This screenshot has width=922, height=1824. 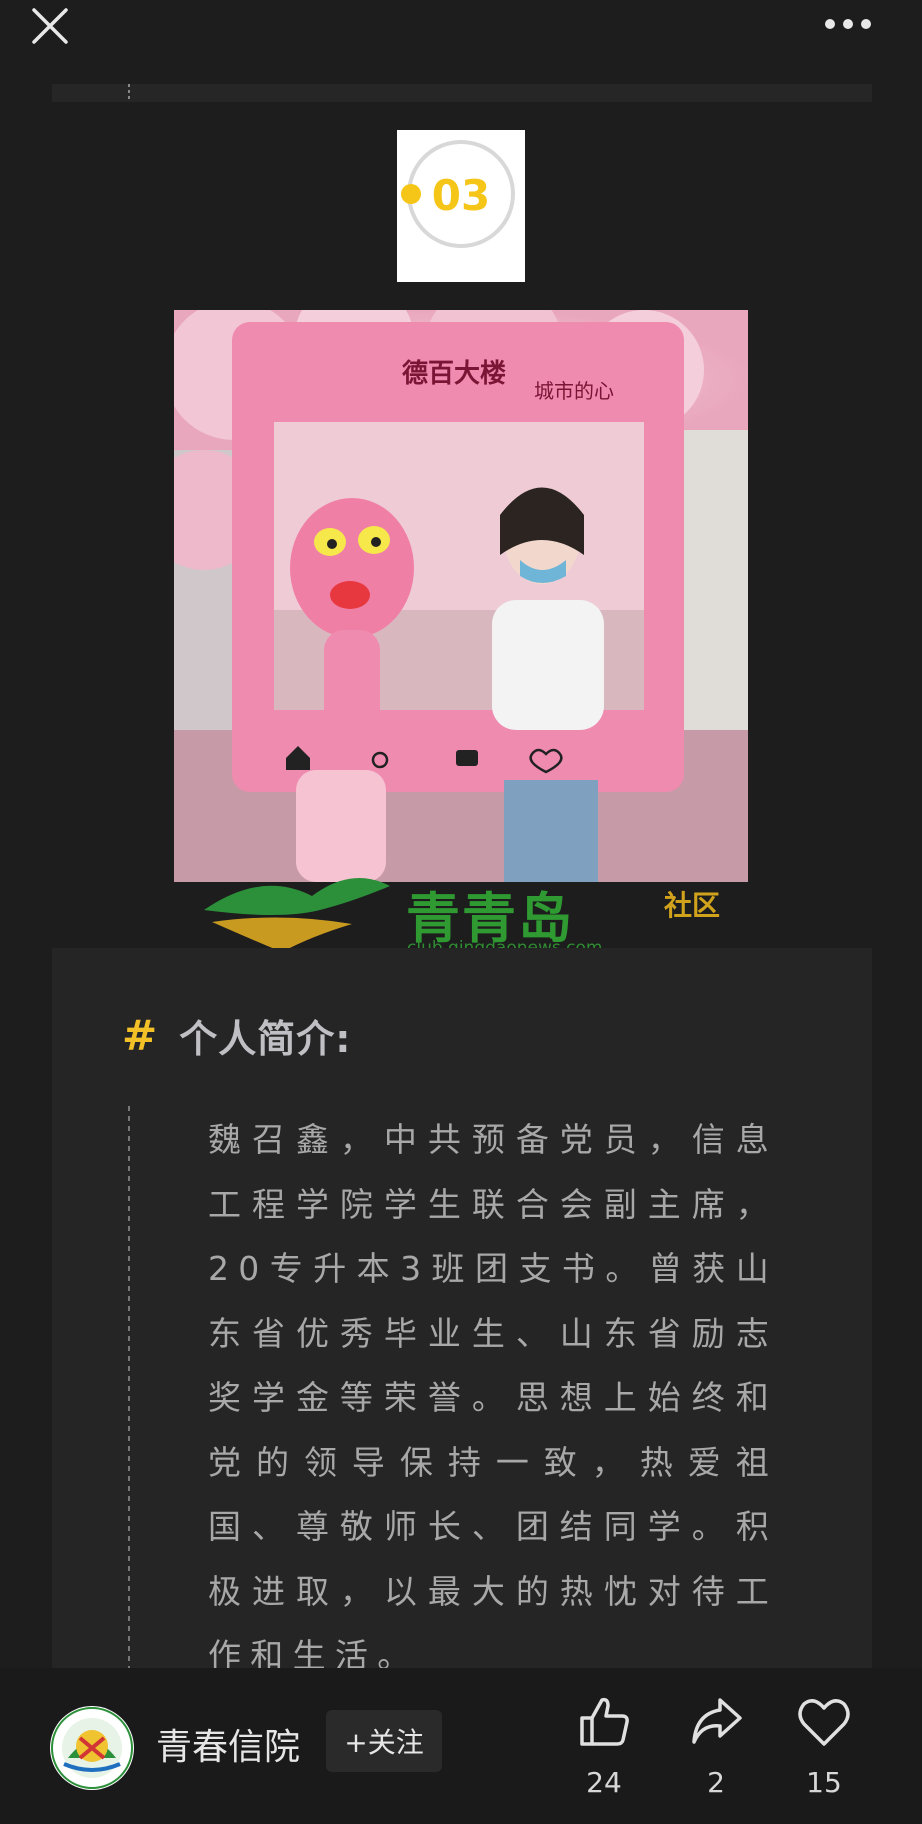 What do you see at coordinates (265, 1038) in the screenshot?
I see `intro-heading-text: 个人简介:` at bounding box center [265, 1038].